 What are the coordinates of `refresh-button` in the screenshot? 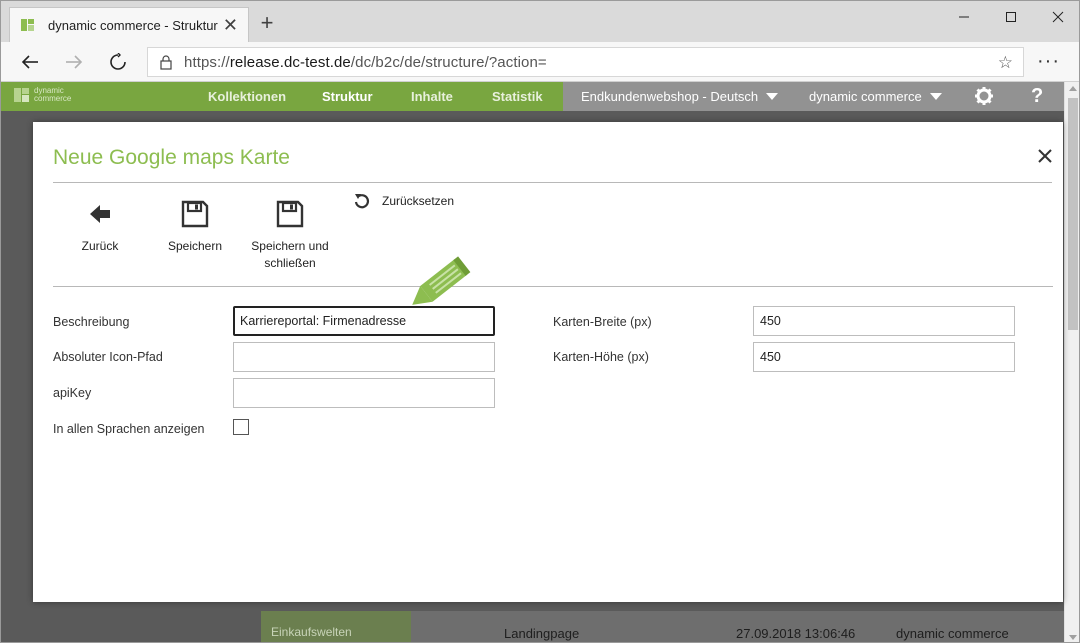 It's located at (118, 62).